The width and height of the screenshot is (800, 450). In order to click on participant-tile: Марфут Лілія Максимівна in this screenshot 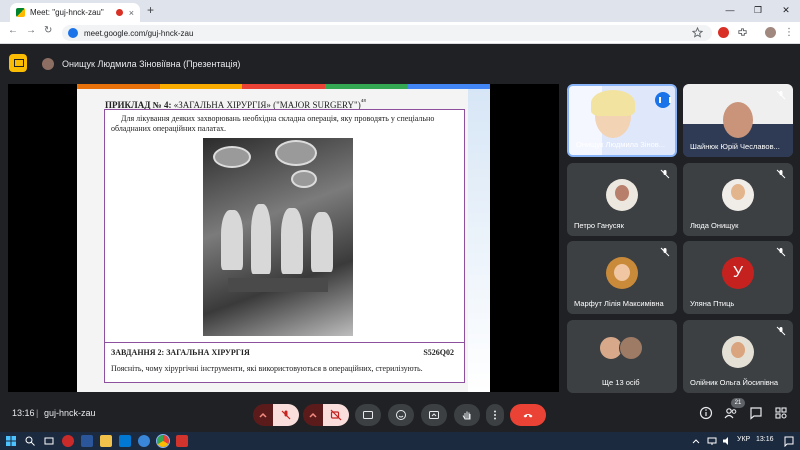, I will do `click(622, 277)`.